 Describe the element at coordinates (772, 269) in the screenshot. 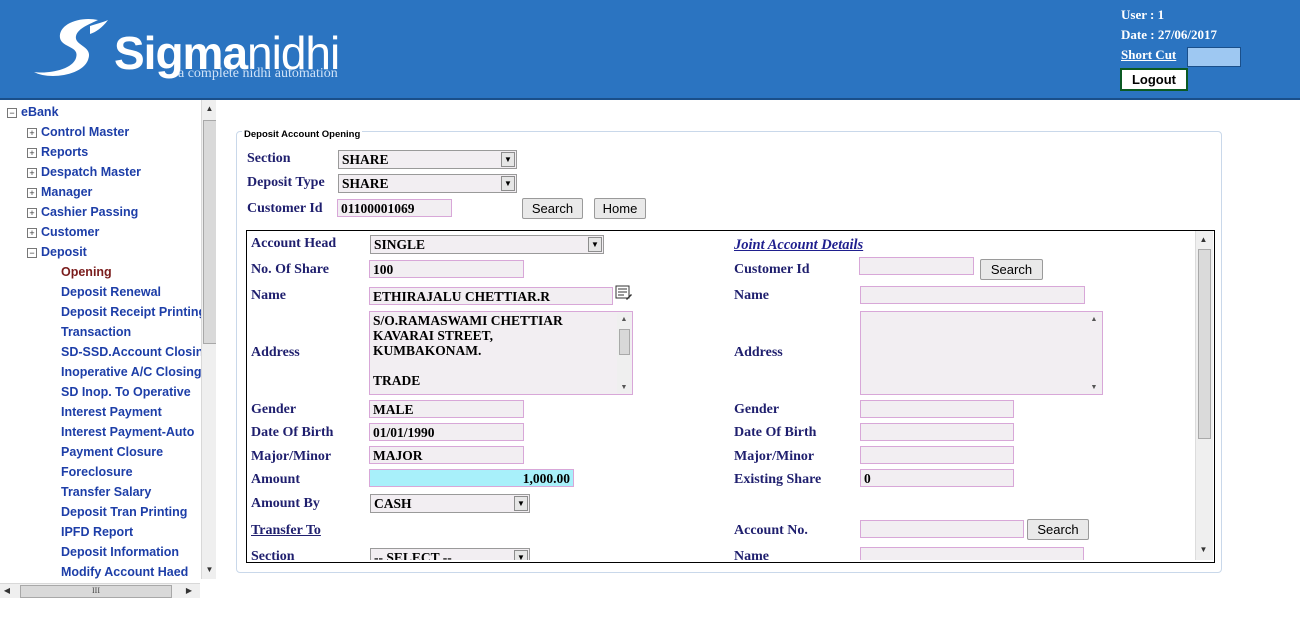

I see `joint-customer-id-label: Customer Id` at that location.